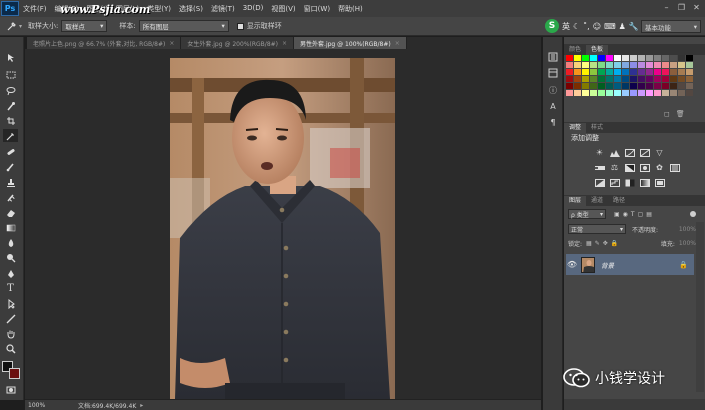 The height and width of the screenshot is (410, 705). What do you see at coordinates (10, 242) in the screenshot?
I see `blur-tool-icon` at bounding box center [10, 242].